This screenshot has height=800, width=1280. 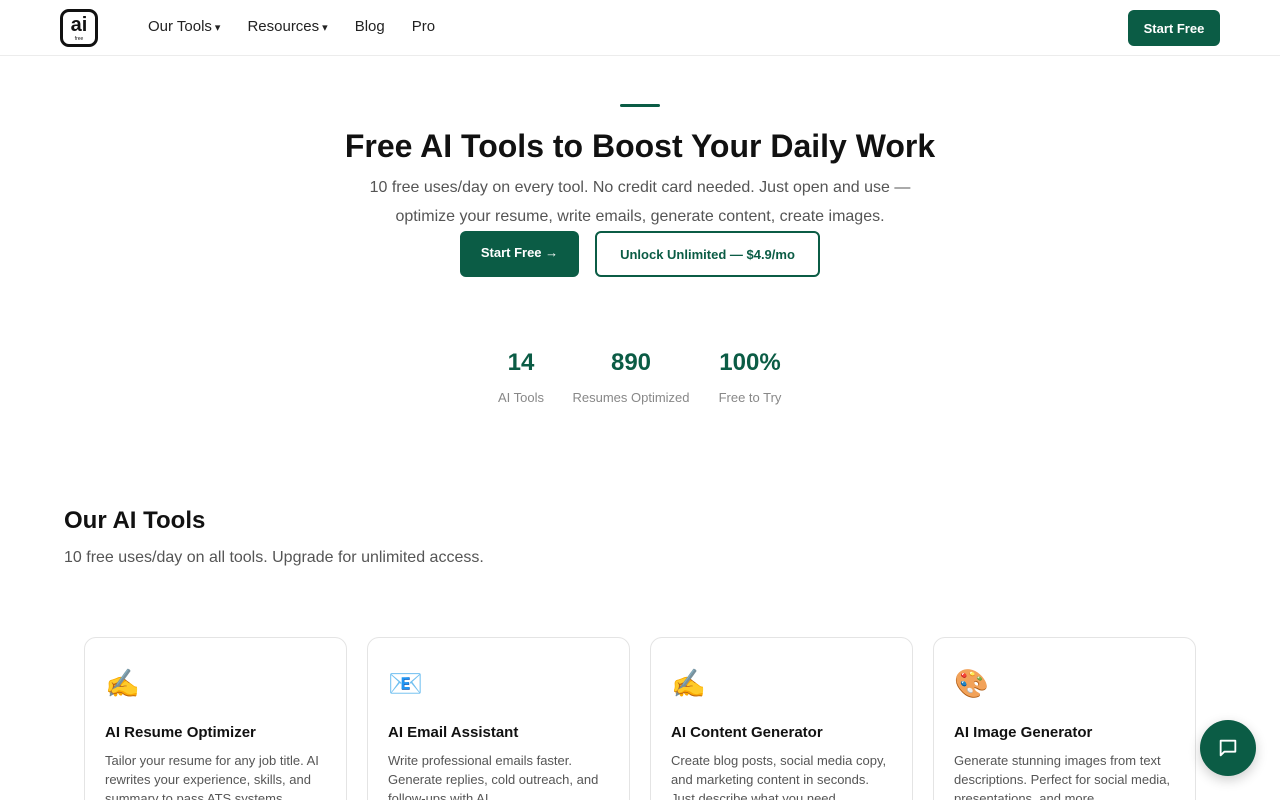 I want to click on stat-ai-tools: 14 AI Tools, so click(x=521, y=377).